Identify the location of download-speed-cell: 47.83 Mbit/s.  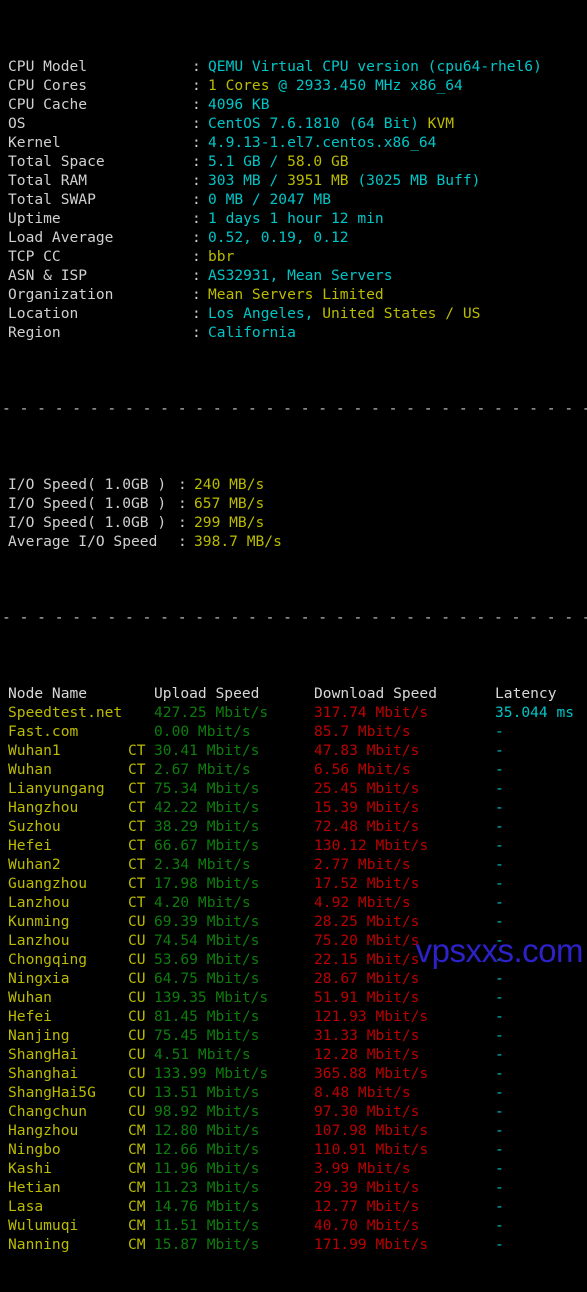
(367, 750).